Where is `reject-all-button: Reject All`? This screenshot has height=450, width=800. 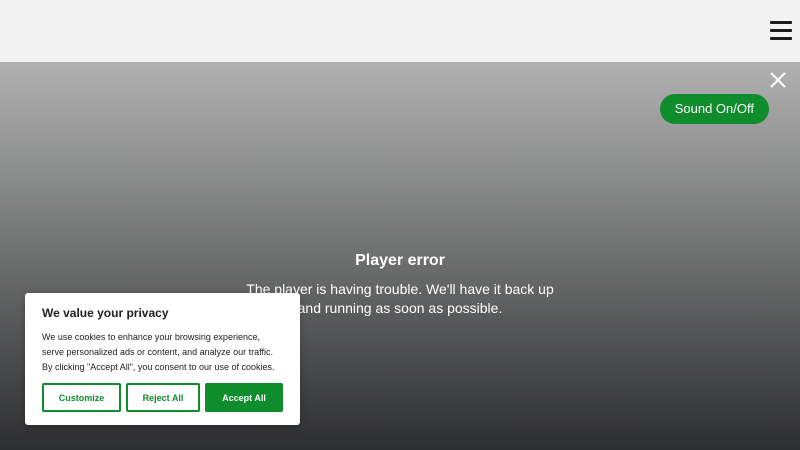
reject-all-button: Reject All is located at coordinates (163, 397).